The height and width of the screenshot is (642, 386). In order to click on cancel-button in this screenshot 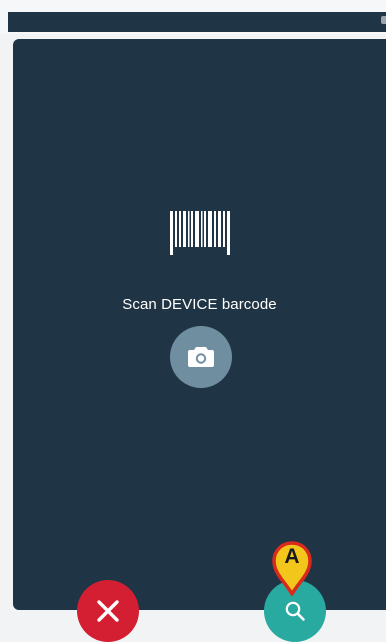, I will do `click(108, 611)`.